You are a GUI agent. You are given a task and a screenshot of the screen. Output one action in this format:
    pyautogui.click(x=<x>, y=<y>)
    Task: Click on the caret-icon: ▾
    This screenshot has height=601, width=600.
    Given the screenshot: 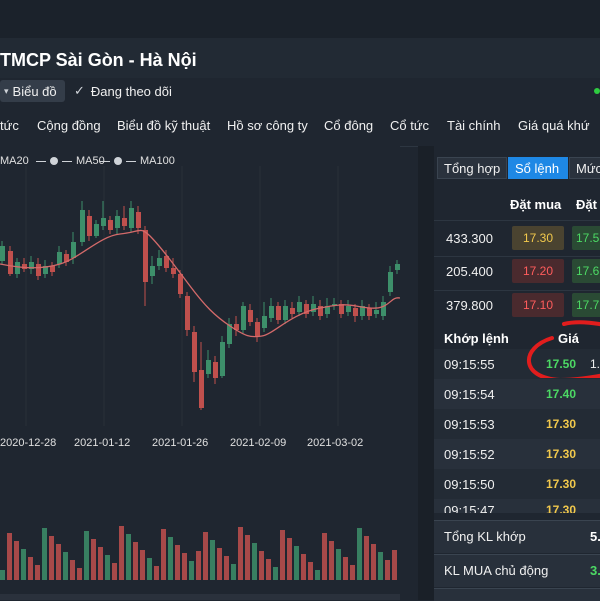 What is the action you would take?
    pyautogui.click(x=6, y=90)
    